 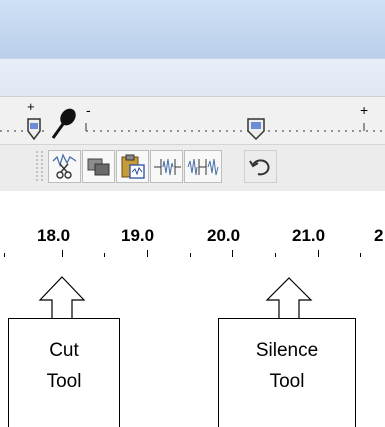 I want to click on silence-audio-icon, so click(x=203, y=167).